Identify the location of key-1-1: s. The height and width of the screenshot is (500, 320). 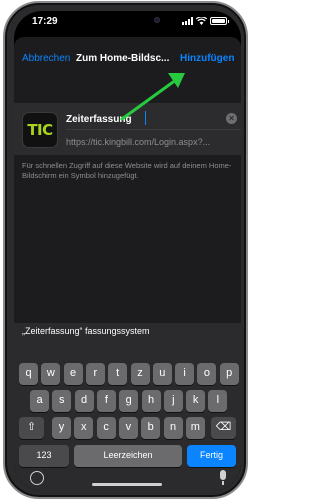
(62, 401).